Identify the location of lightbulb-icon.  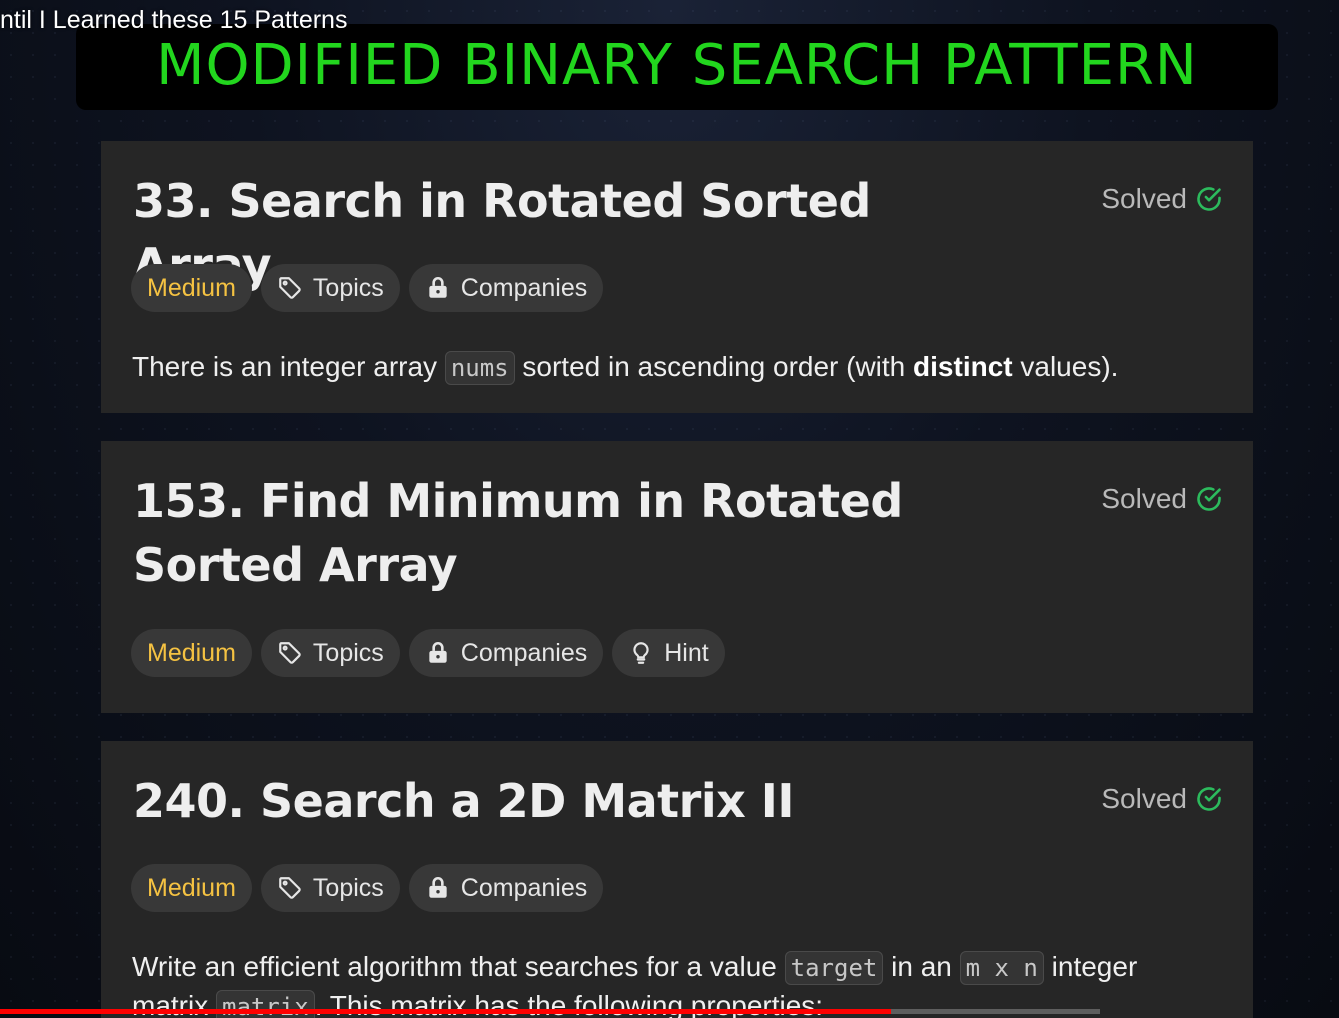
(641, 653).